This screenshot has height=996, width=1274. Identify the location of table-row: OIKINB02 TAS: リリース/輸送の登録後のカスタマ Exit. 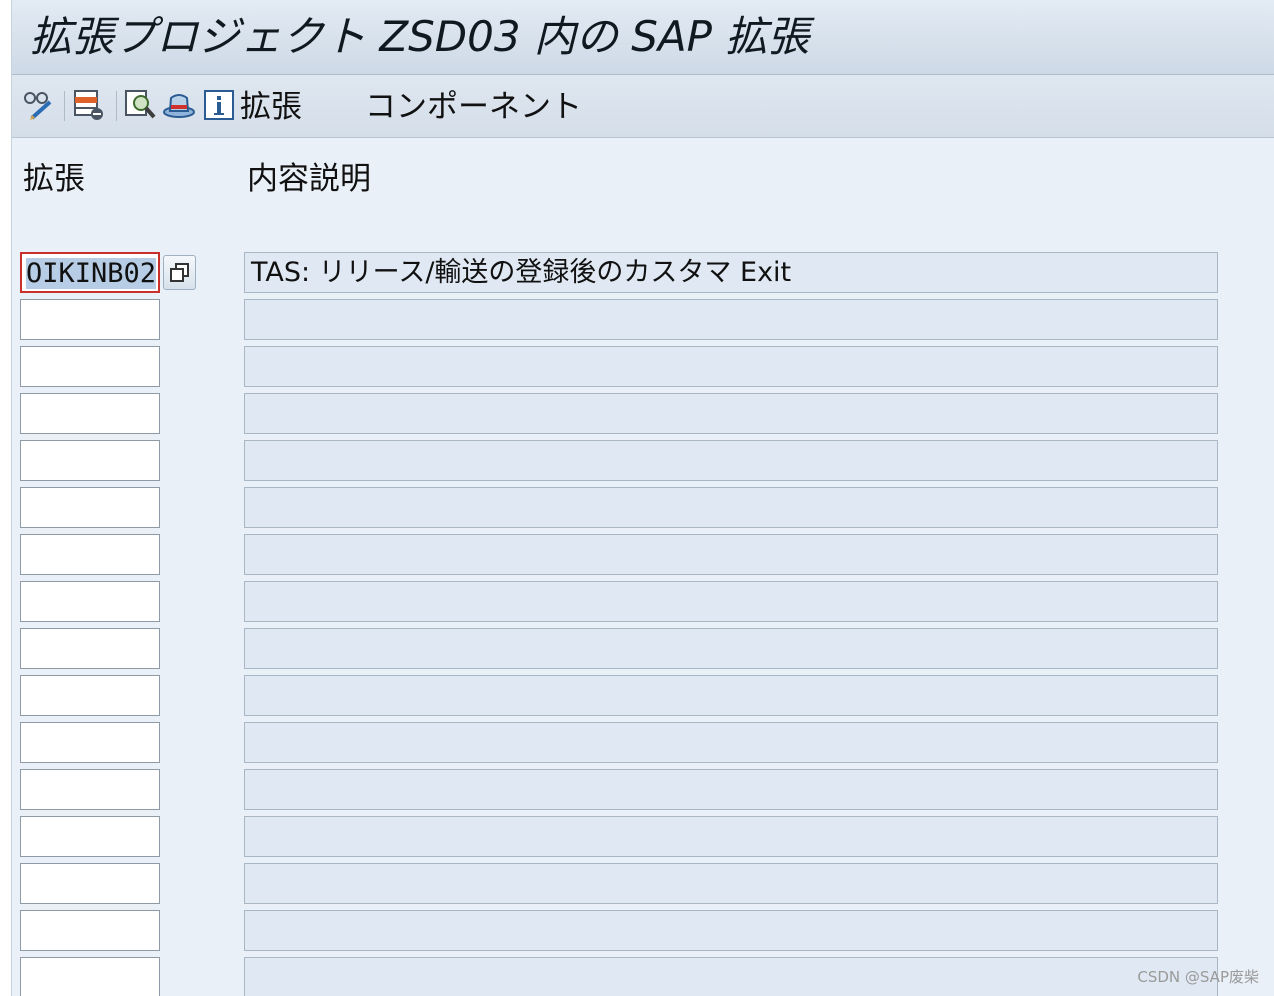
(643, 274).